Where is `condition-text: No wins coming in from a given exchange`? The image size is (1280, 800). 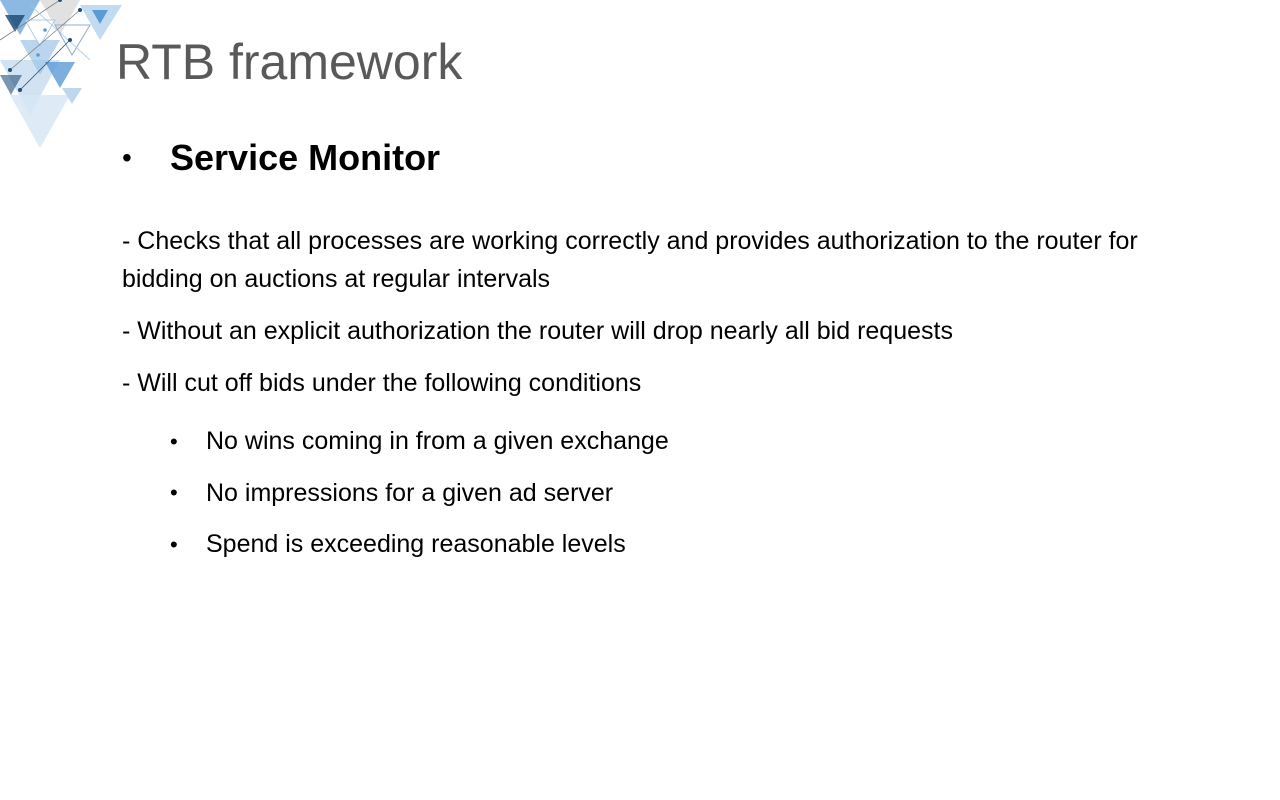 condition-text: No wins coming in from a given exchange is located at coordinates (437, 441).